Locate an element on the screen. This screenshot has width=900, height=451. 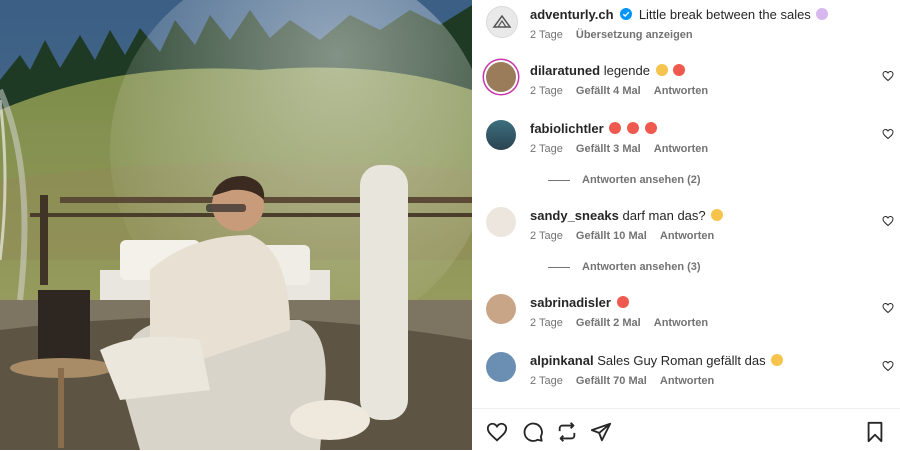
caption-time: 2 Tage is located at coordinates (546, 35).